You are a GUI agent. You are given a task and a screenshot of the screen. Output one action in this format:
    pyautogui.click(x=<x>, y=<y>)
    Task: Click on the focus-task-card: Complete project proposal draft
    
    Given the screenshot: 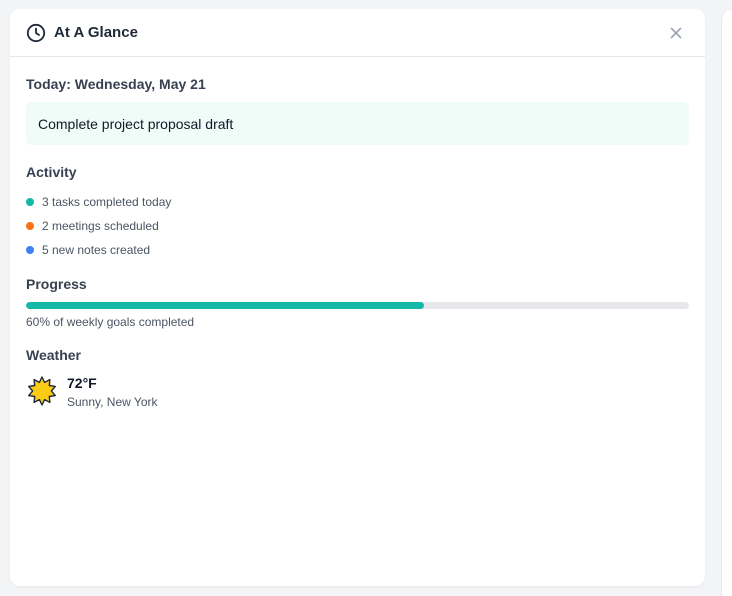 What is the action you would take?
    pyautogui.click(x=357, y=123)
    